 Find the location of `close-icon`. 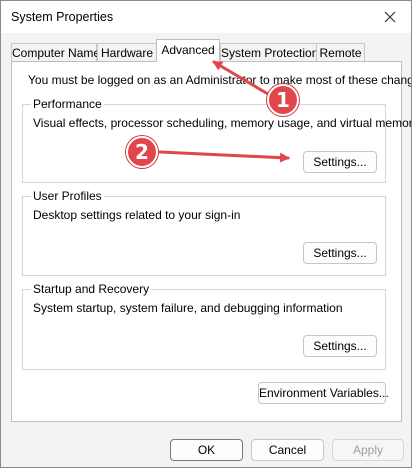

close-icon is located at coordinates (390, 17).